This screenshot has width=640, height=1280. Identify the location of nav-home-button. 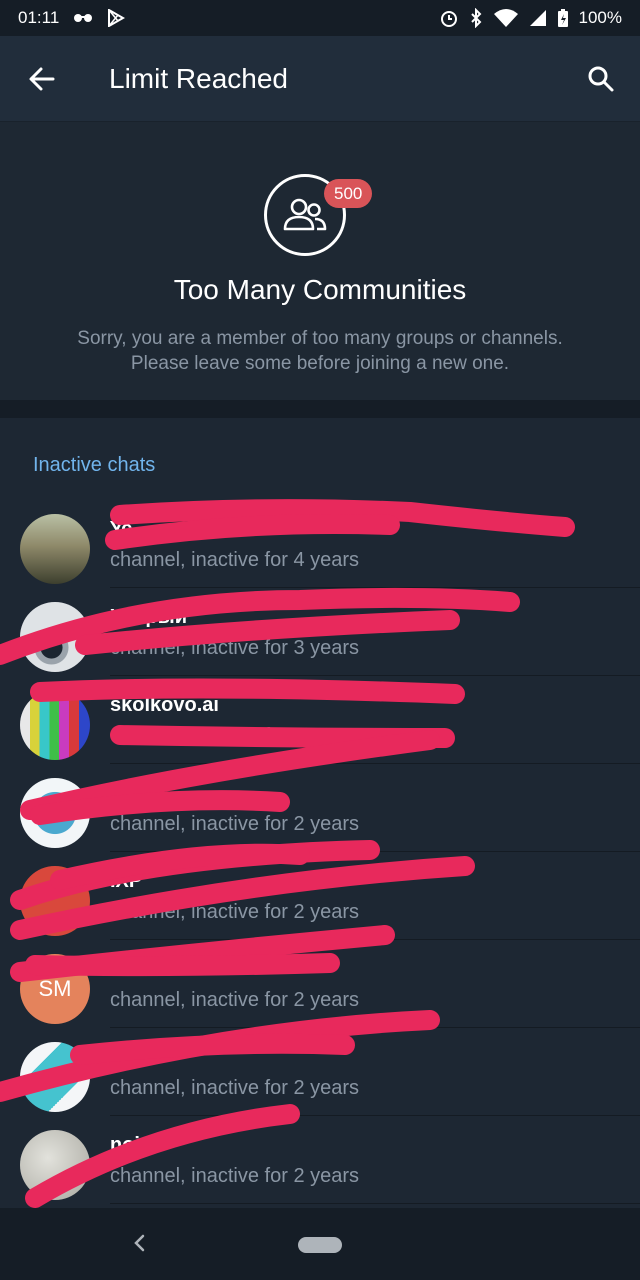
(320, 1245).